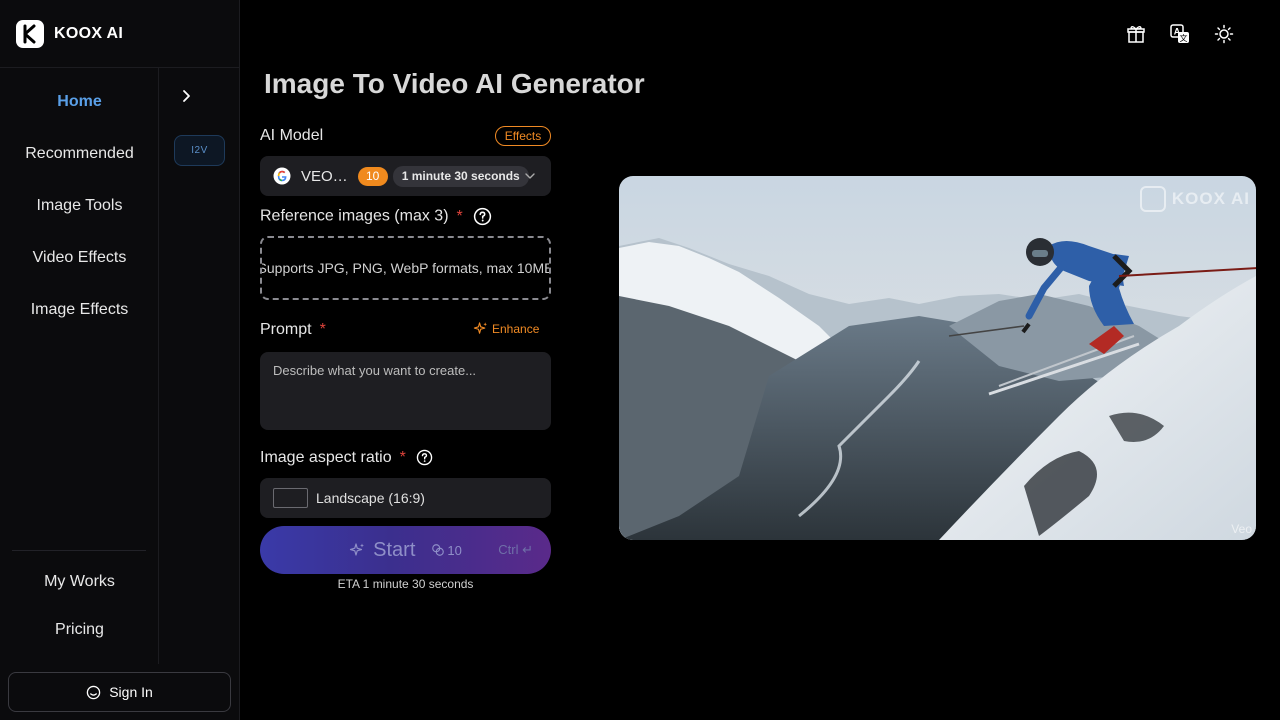 The width and height of the screenshot is (1280, 720). I want to click on eta-text: ETA 1 minute 30 seconds, so click(405, 584).